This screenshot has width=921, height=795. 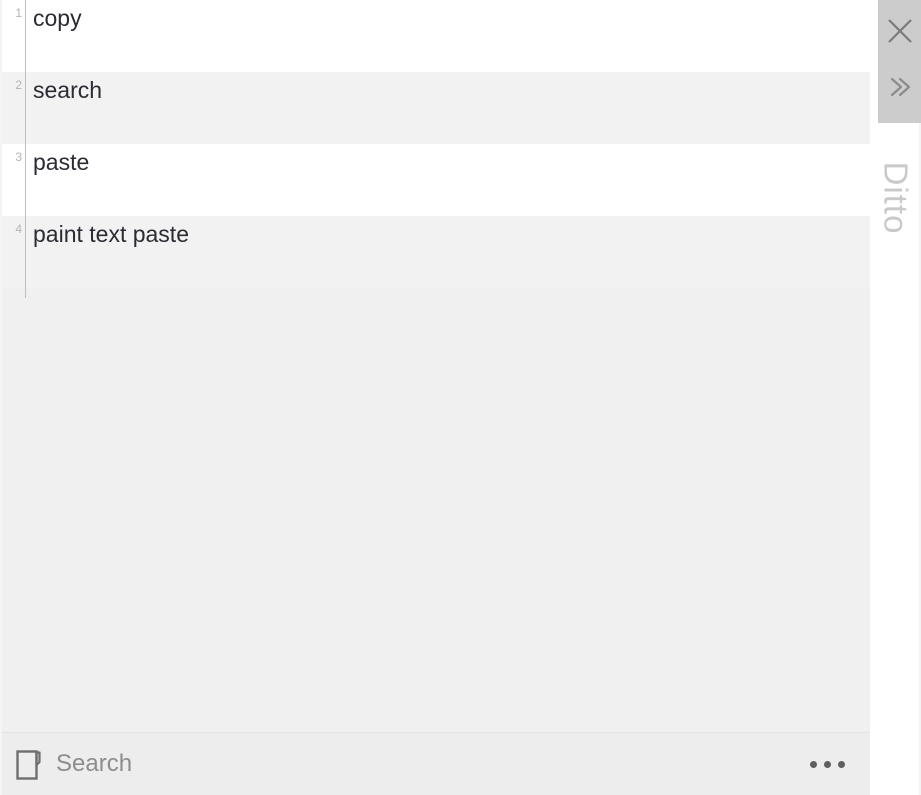 I want to click on close-button, so click(x=899, y=31).